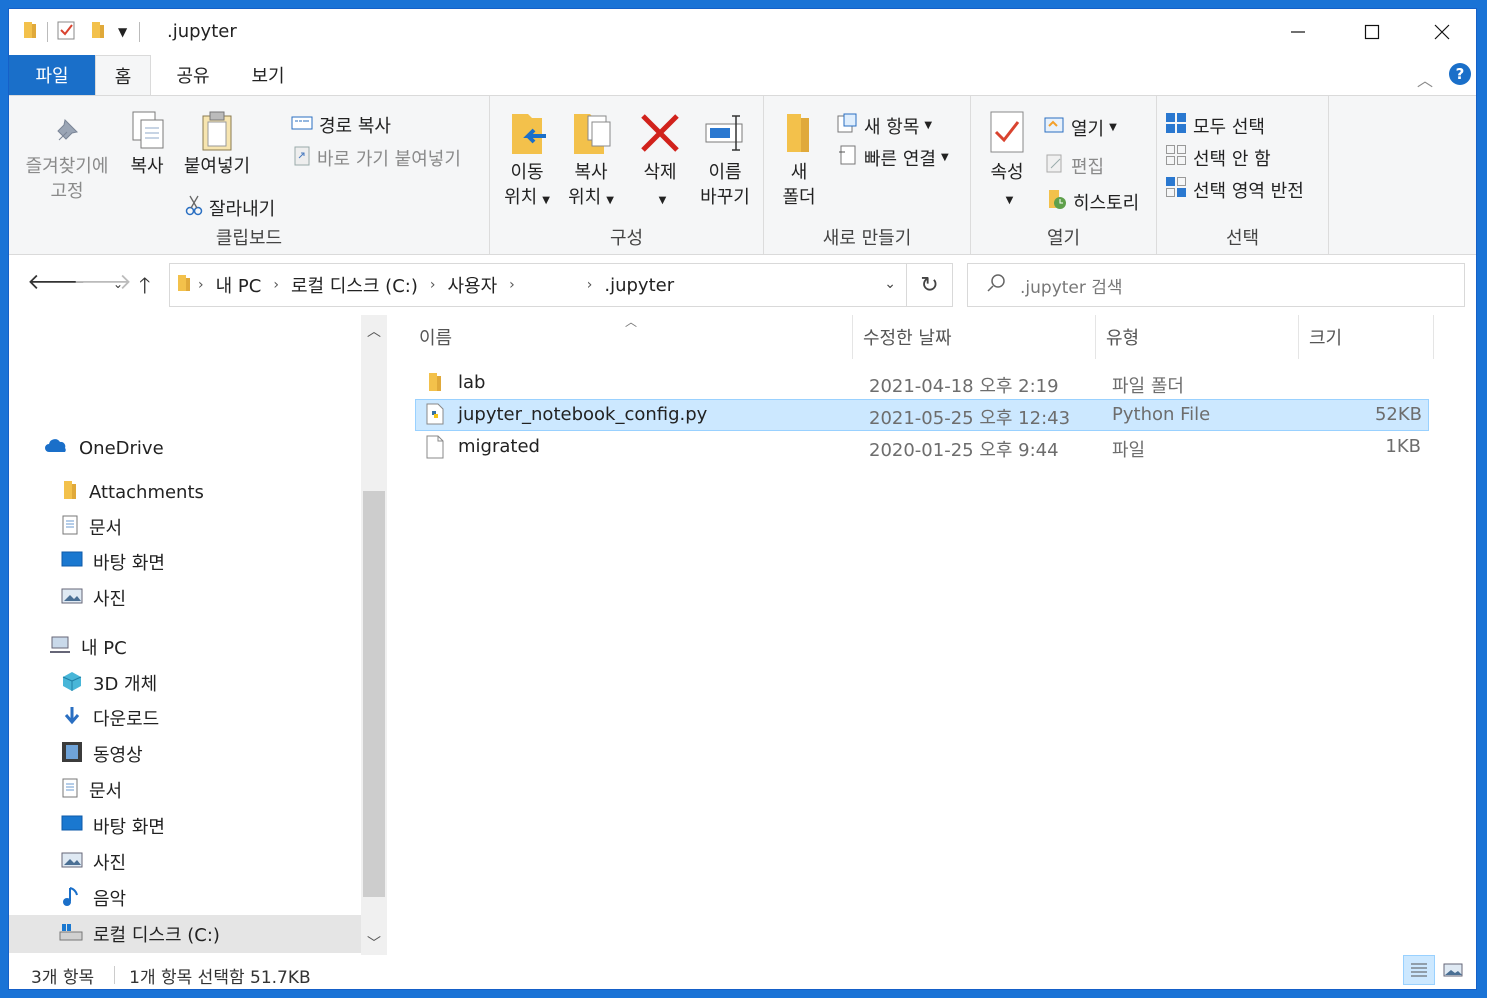 The height and width of the screenshot is (998, 1487). I want to click on organize-group-label: 구성, so click(626, 238).